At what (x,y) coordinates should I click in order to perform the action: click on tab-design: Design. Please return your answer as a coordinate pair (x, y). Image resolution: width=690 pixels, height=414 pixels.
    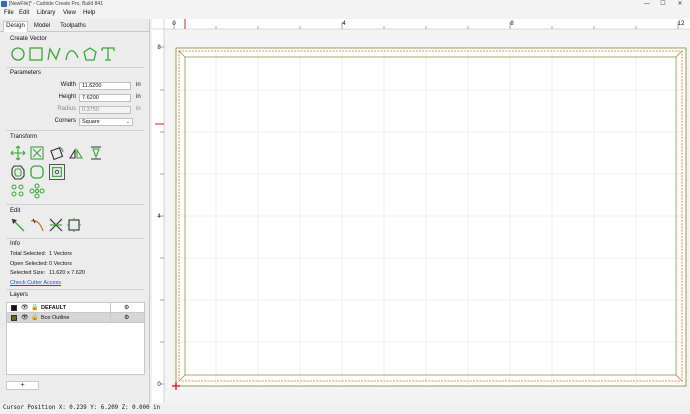
    Looking at the image, I should click on (15, 26).